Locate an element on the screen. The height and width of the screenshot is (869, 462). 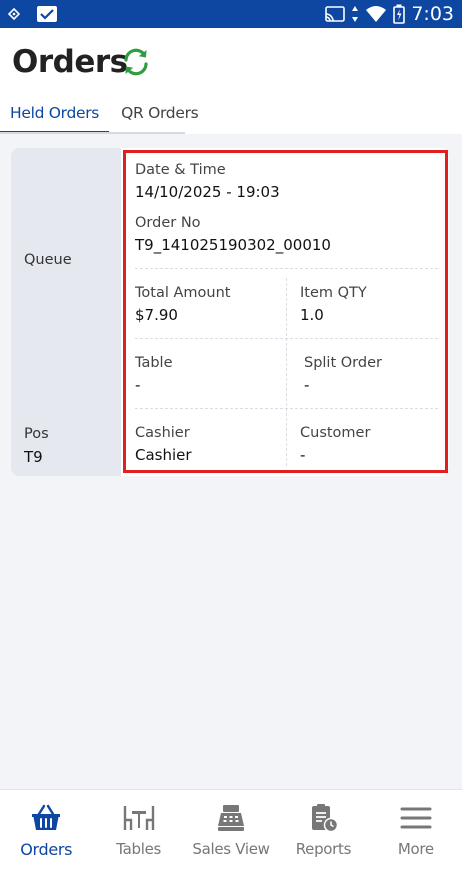
status-bar: 7:03 is located at coordinates (231, 14).